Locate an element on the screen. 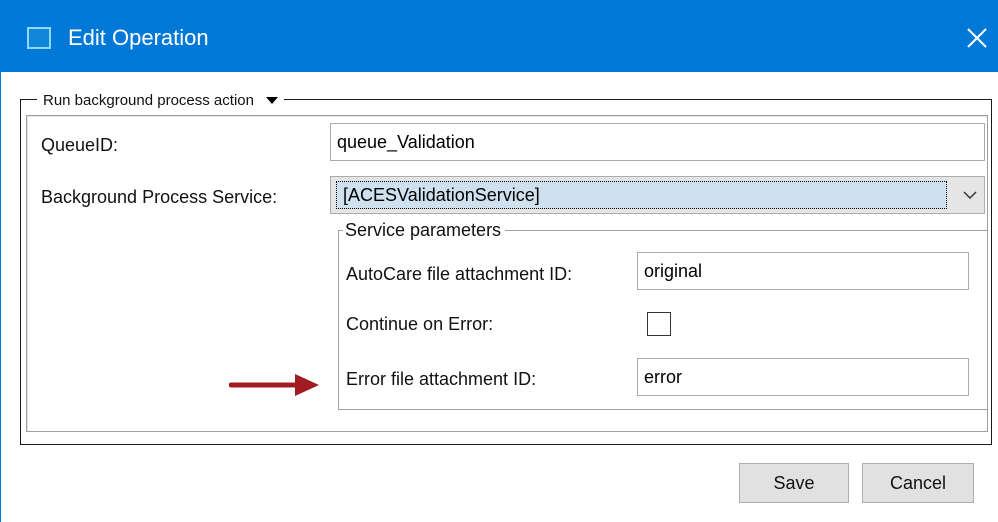 This screenshot has width=998, height=522. continue-on-error-checkbox is located at coordinates (659, 324).